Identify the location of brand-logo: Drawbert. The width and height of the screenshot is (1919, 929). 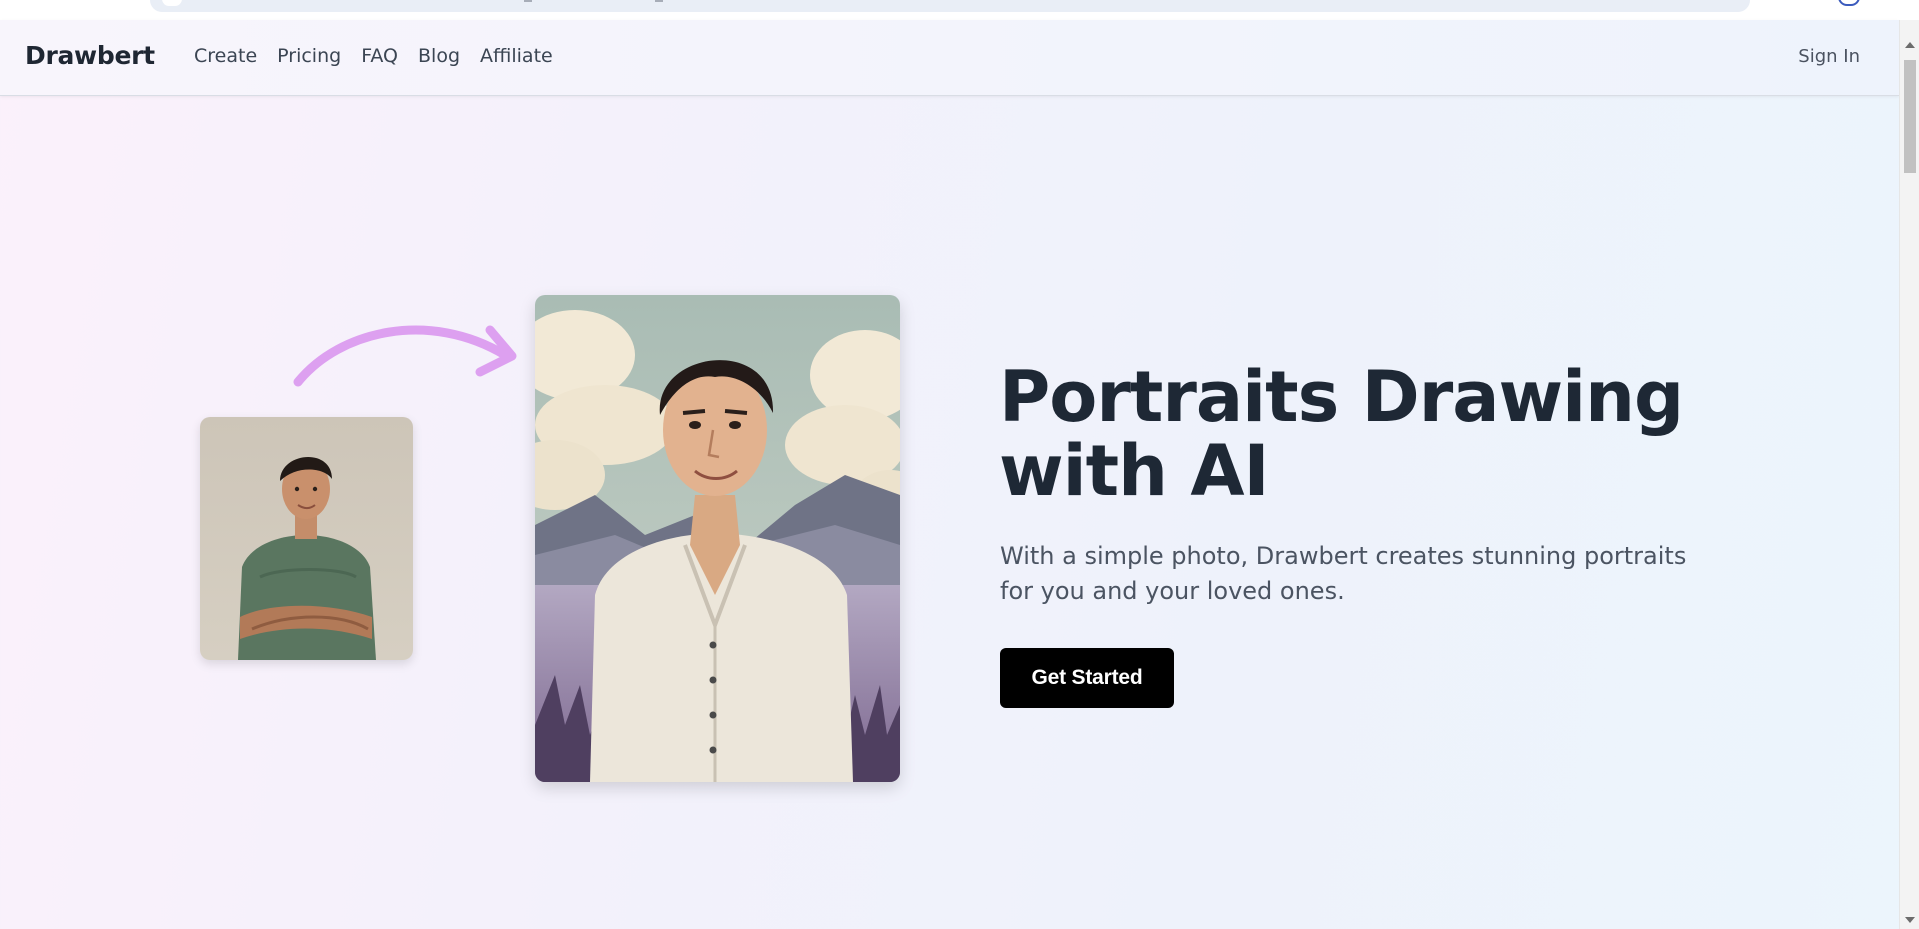
(90, 55).